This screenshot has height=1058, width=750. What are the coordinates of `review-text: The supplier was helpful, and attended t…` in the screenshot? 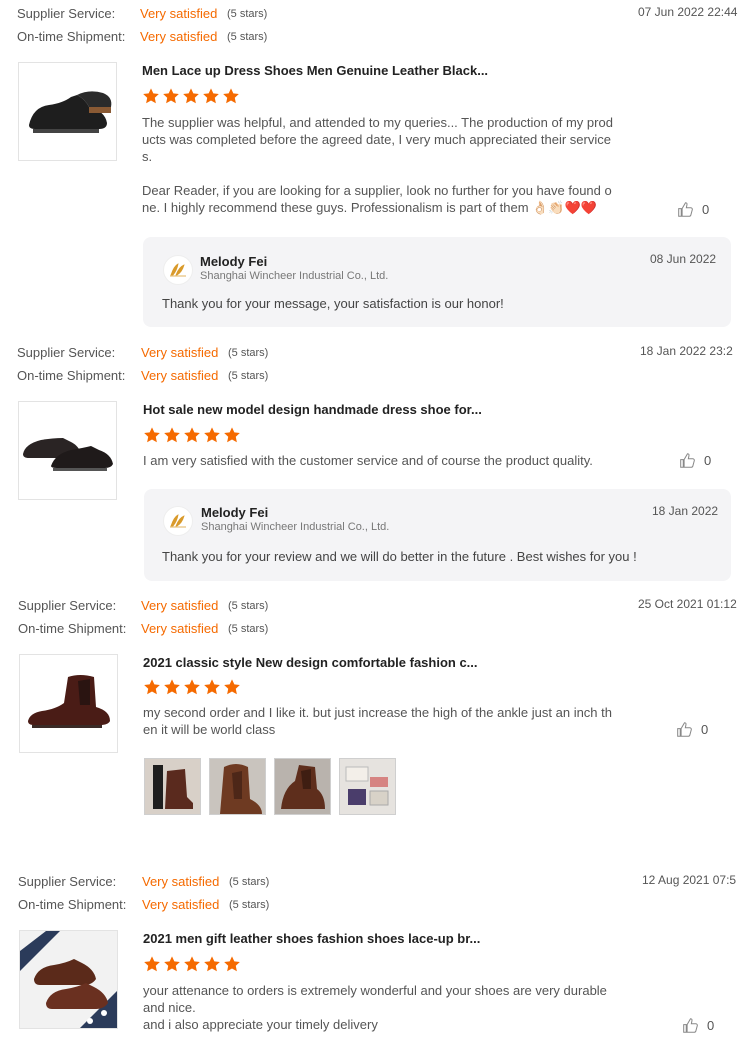 It's located at (377, 165).